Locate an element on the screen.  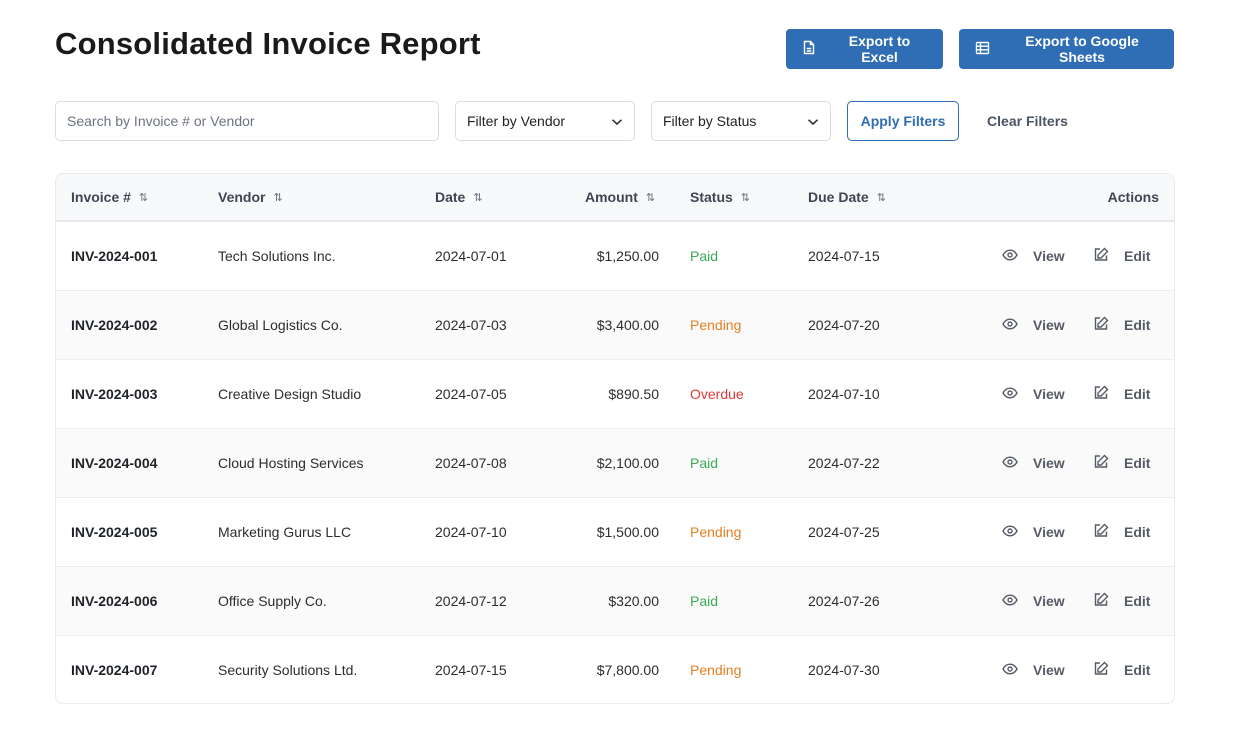
due-date: 2024-07-20 is located at coordinates (844, 325).